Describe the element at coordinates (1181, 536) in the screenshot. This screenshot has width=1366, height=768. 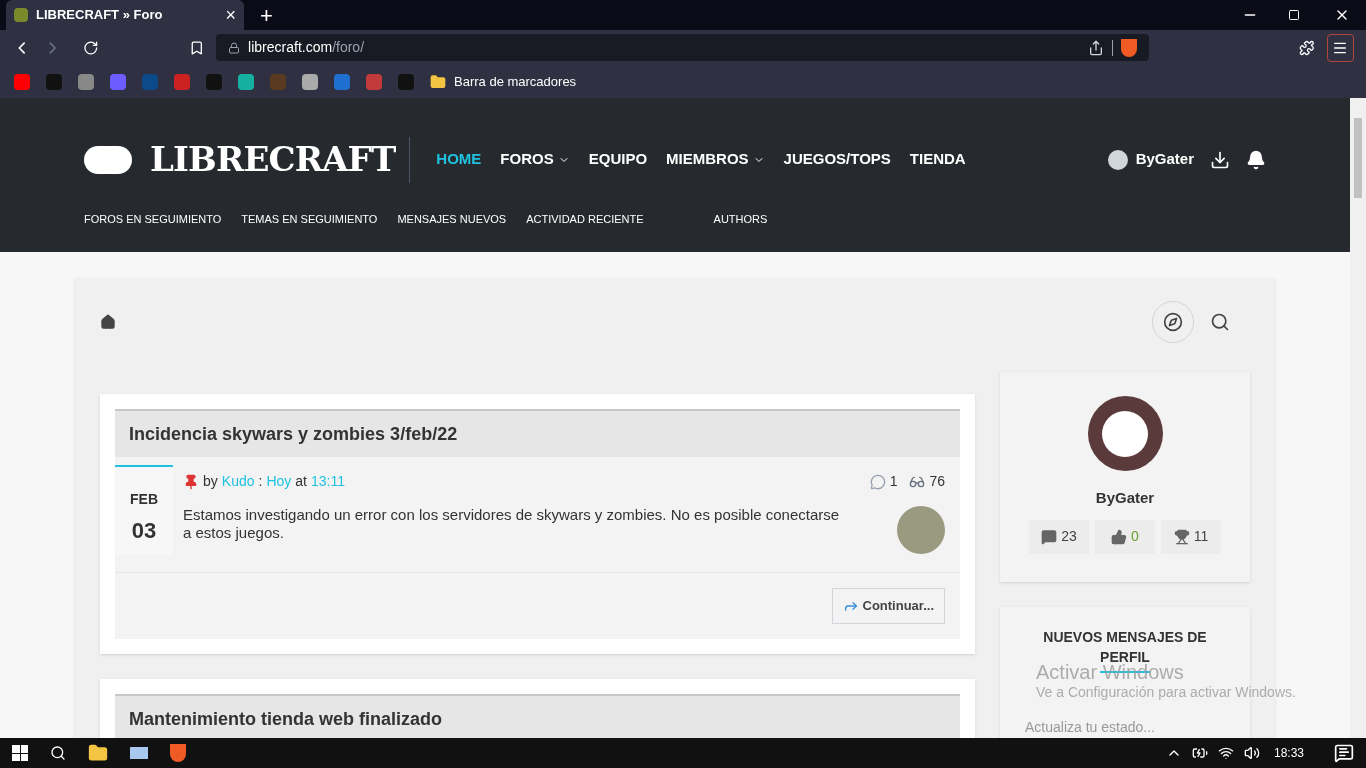
I see `trophies-stat-icon` at that location.